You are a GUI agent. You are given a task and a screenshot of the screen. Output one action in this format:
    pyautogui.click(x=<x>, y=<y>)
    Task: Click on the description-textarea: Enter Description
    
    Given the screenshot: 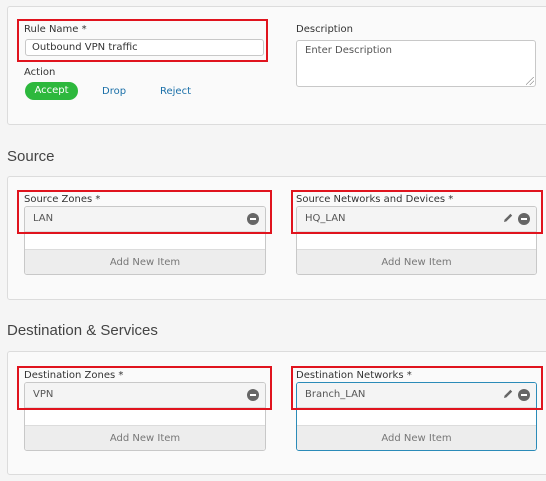 What is the action you would take?
    pyautogui.click(x=416, y=63)
    